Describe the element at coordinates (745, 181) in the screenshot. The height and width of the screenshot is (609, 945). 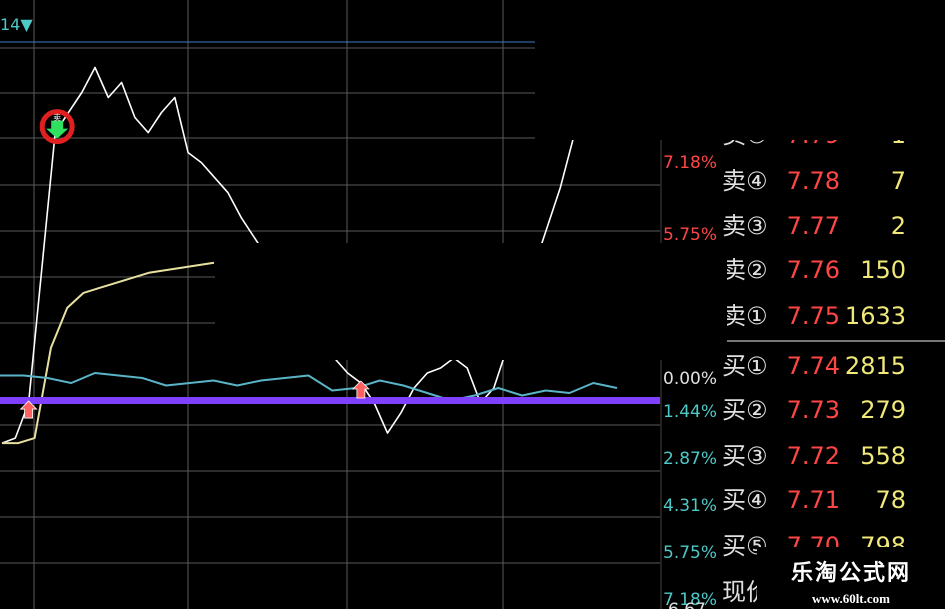
I see `sell-level-label: 卖④` at that location.